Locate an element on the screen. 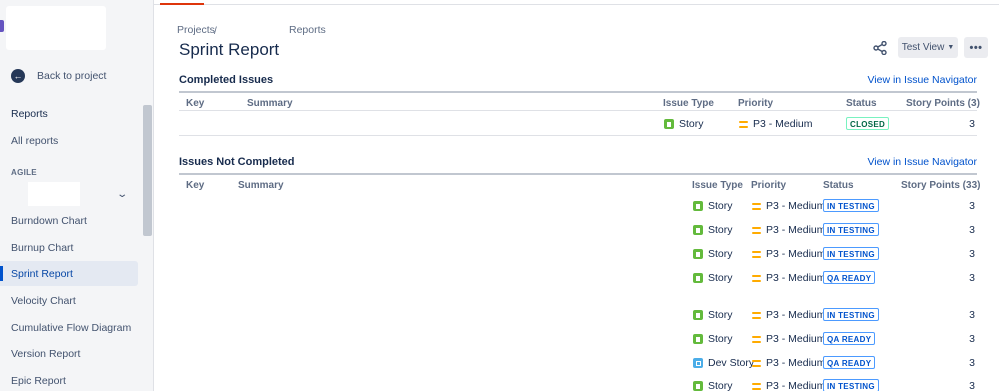 This screenshot has width=999, height=391. not-completed-header-rule is located at coordinates (578, 174).